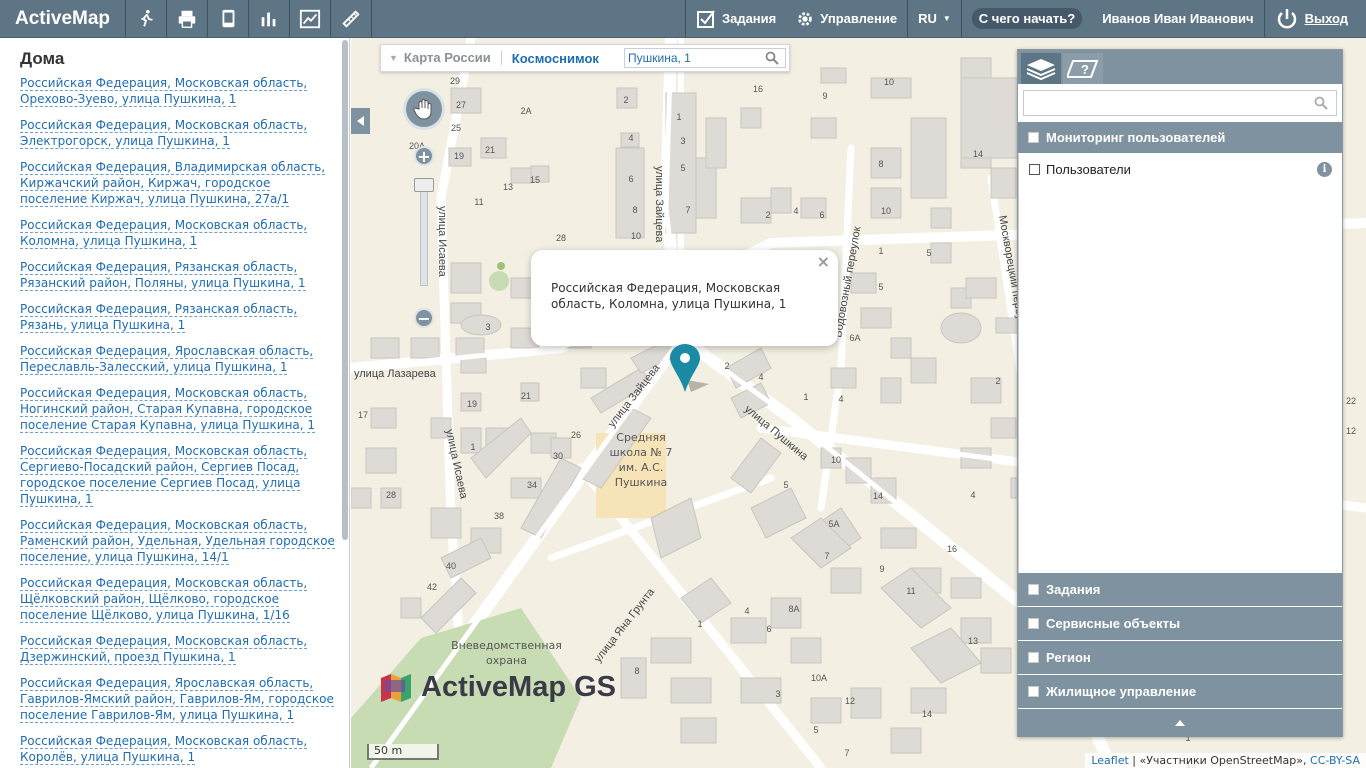 Image resolution: width=1366 pixels, height=768 pixels. I want to click on tab-layers, so click(1041, 68).